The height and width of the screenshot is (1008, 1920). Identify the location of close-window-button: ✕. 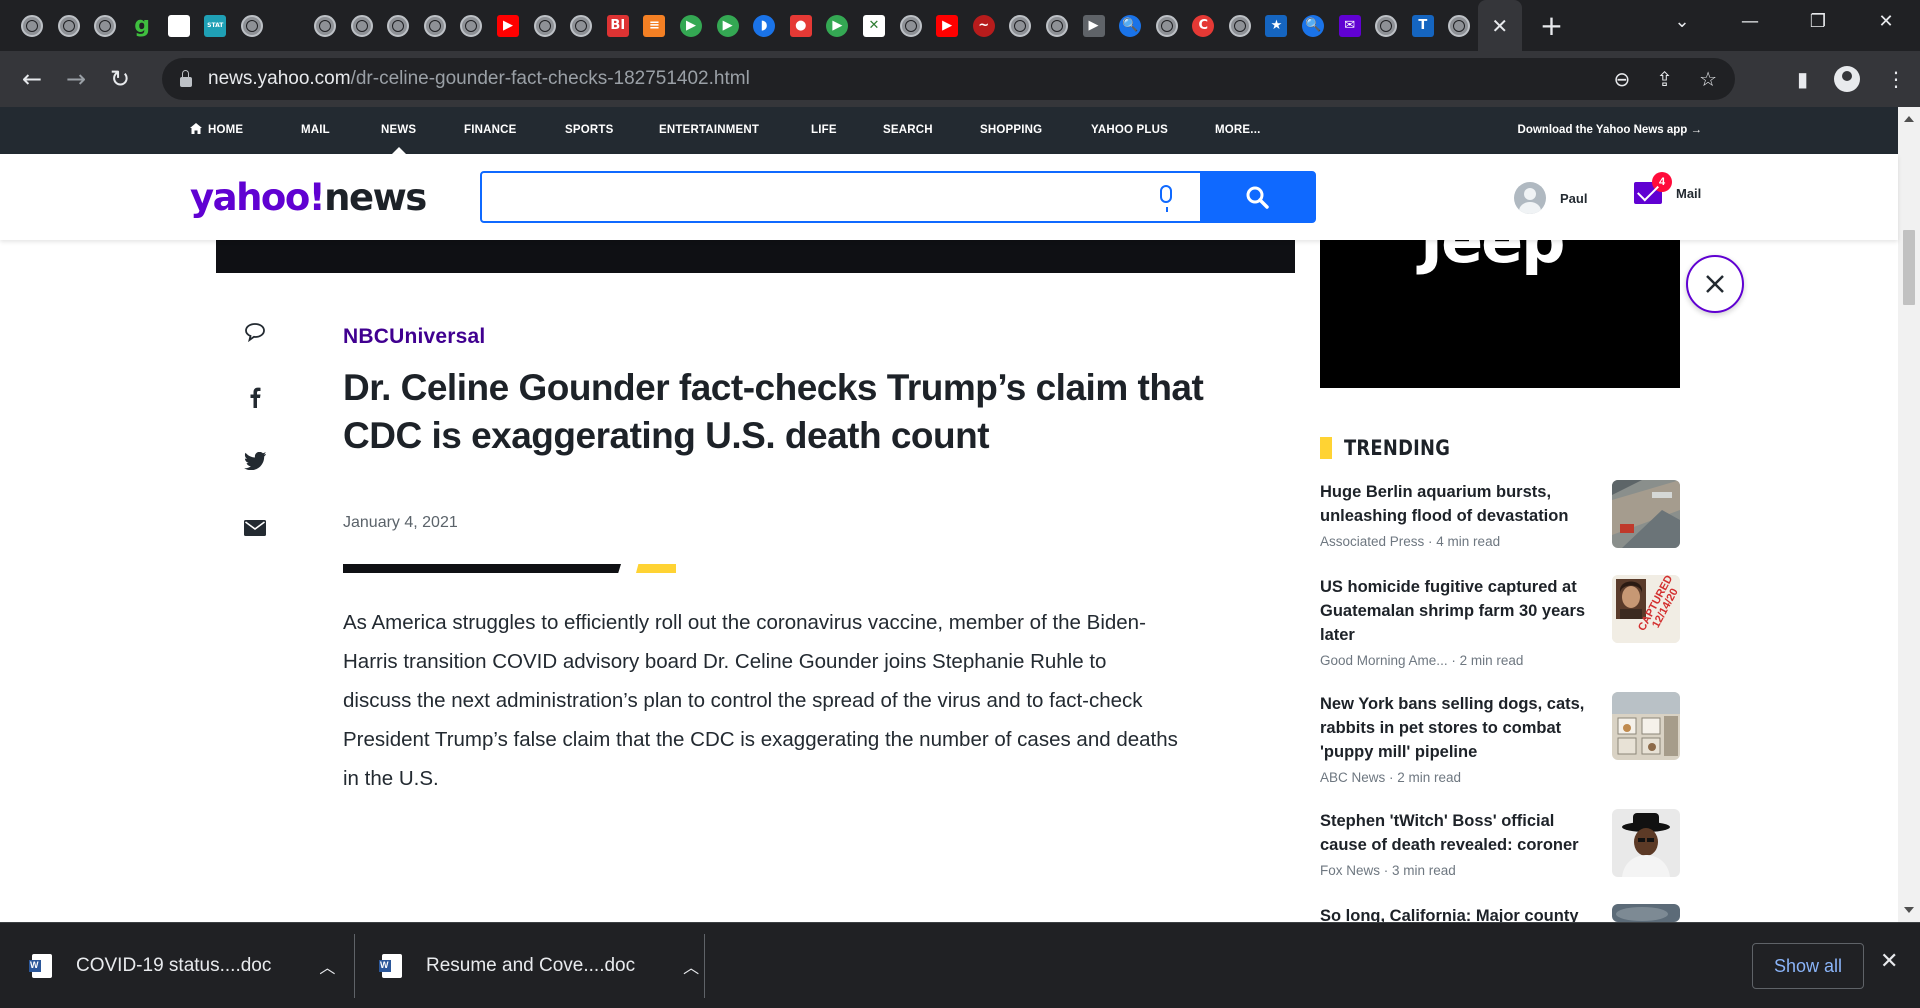
(1886, 21).